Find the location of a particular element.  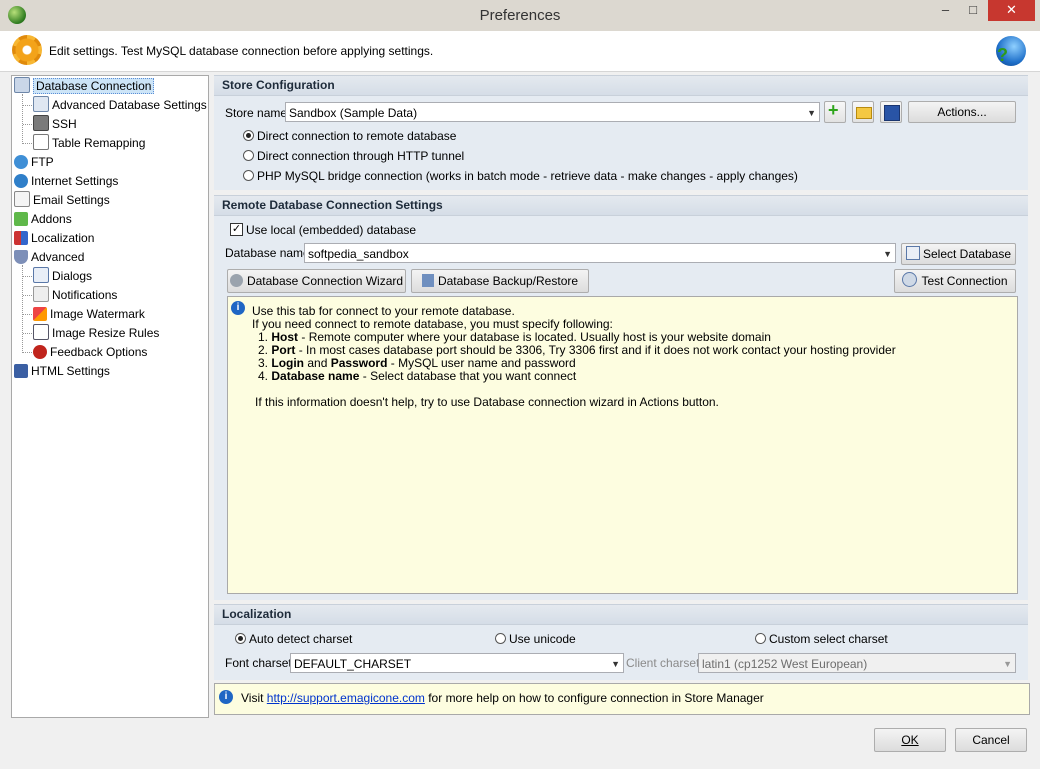

store-configuration-header: Store Configuration is located at coordinates (621, 85).